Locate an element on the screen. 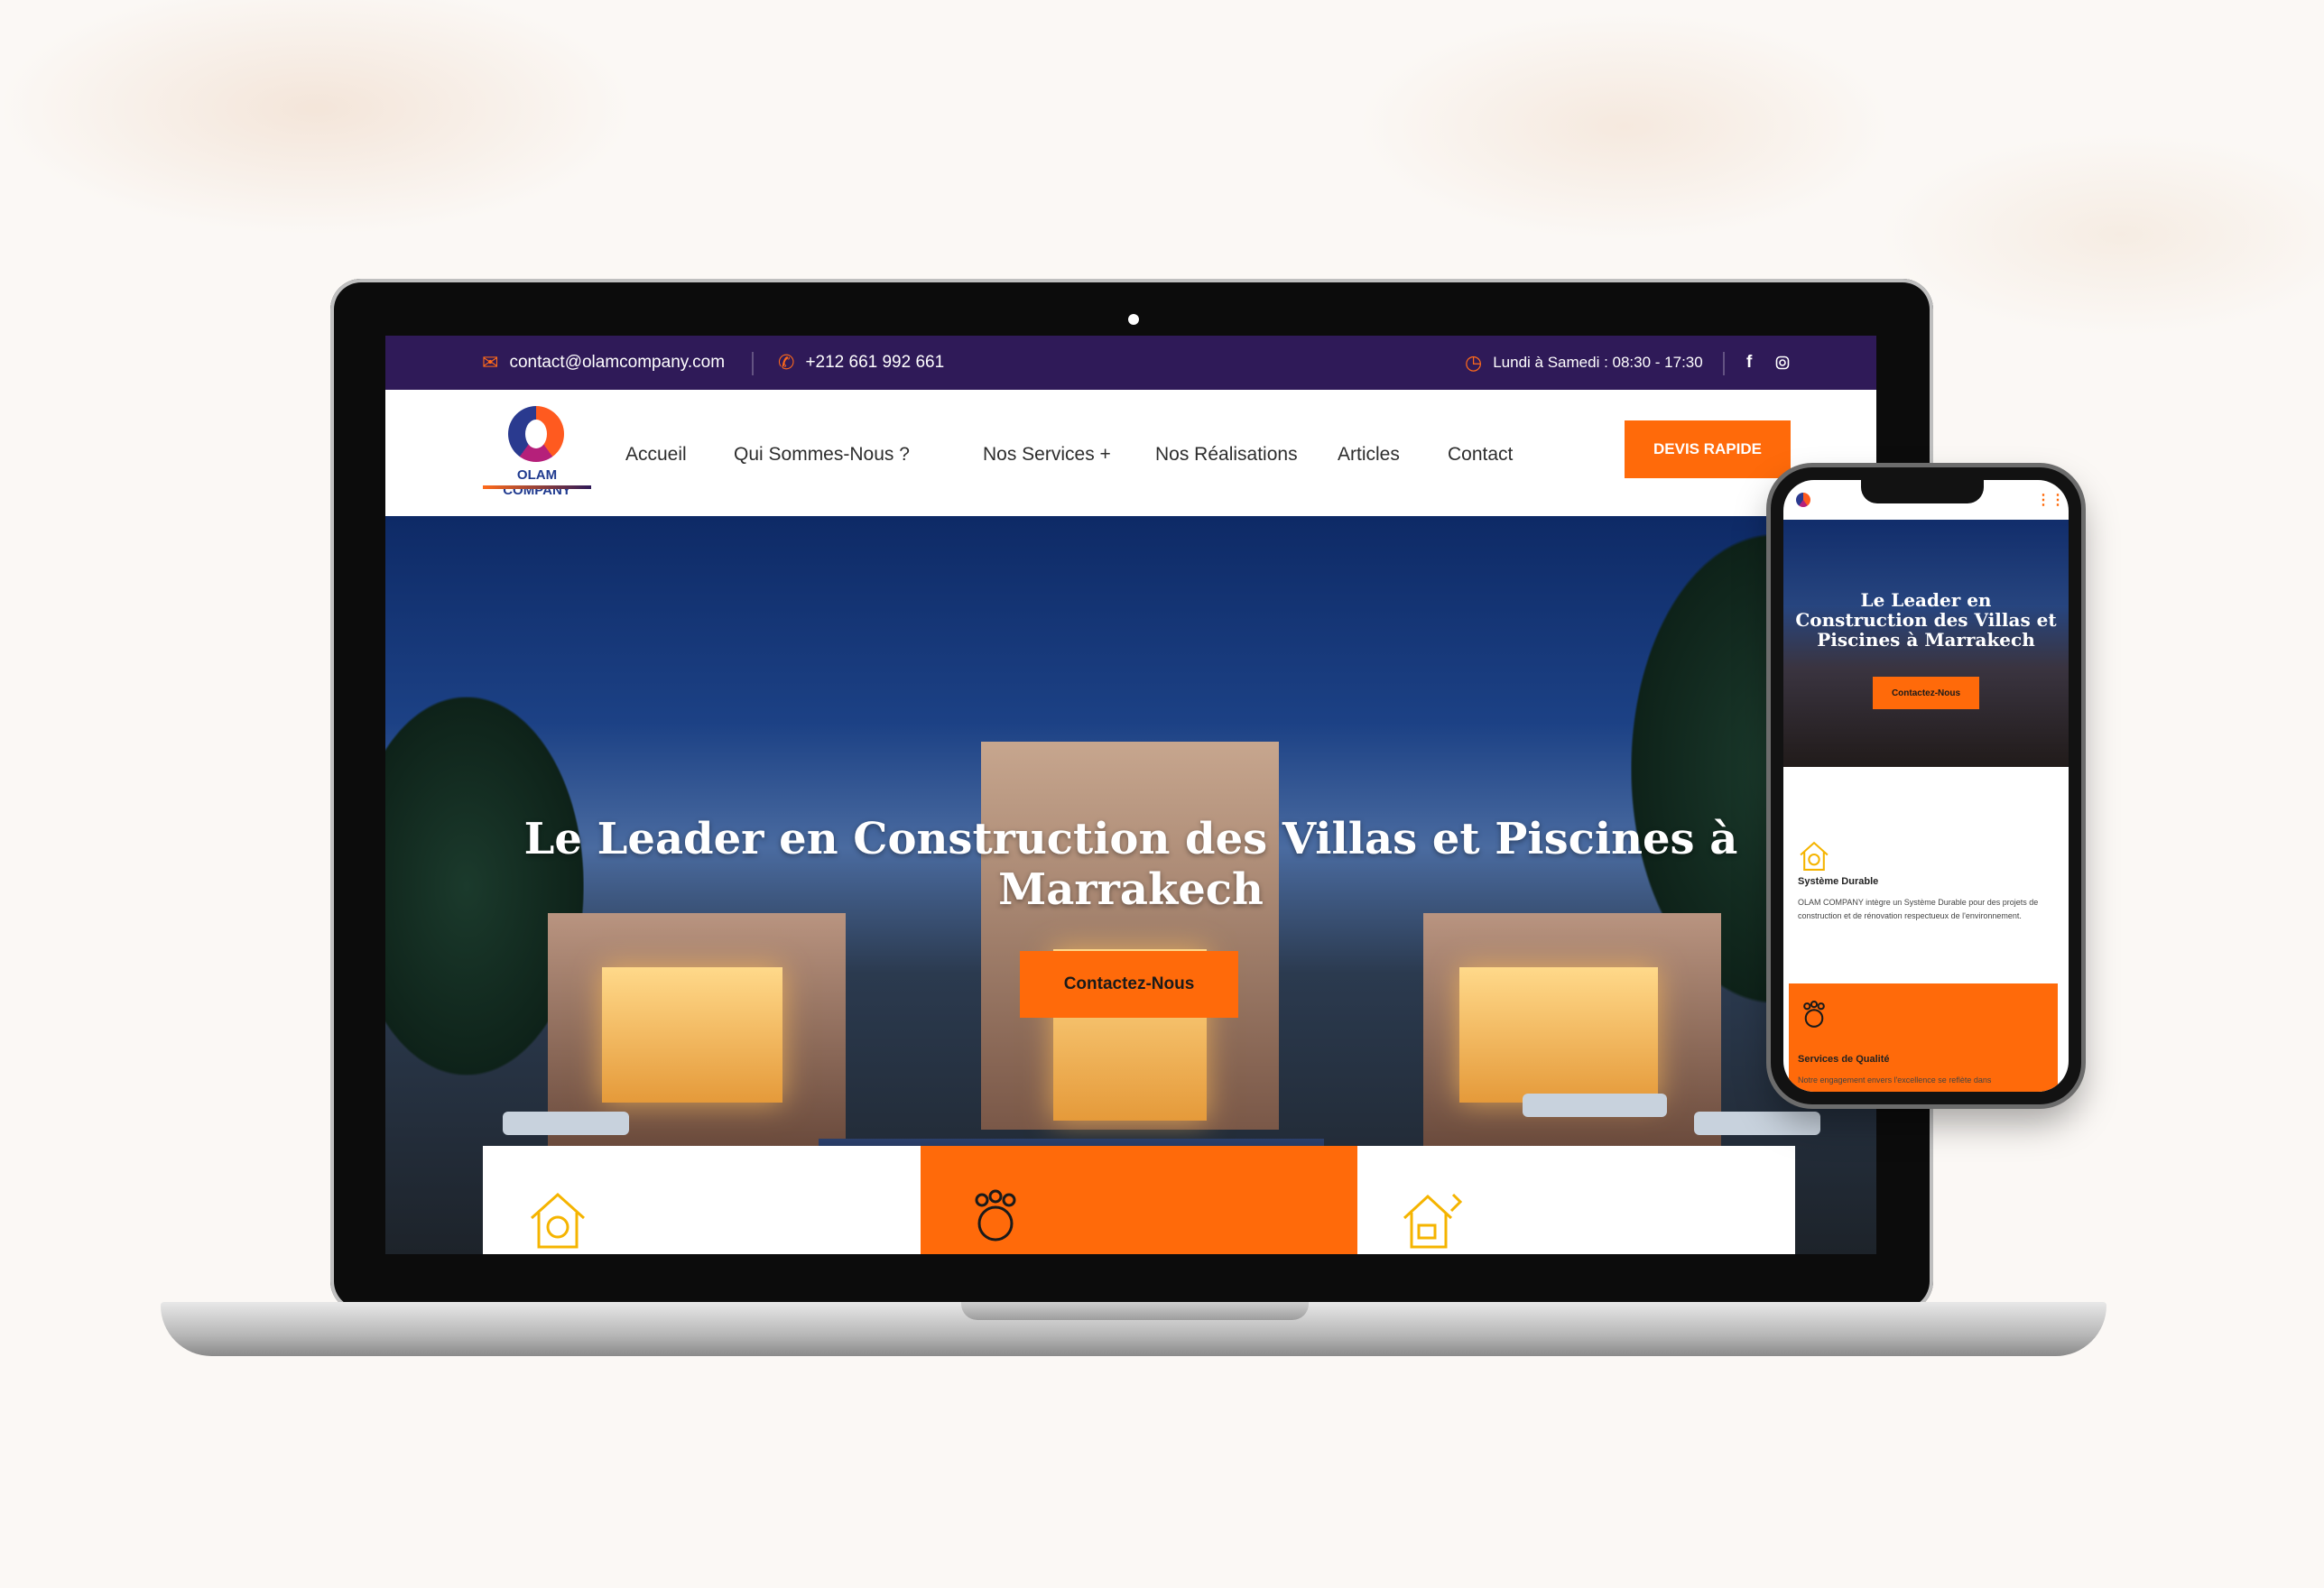 This screenshot has height=1588, width=2324. clock-icon: ◷ is located at coordinates (1474, 362).